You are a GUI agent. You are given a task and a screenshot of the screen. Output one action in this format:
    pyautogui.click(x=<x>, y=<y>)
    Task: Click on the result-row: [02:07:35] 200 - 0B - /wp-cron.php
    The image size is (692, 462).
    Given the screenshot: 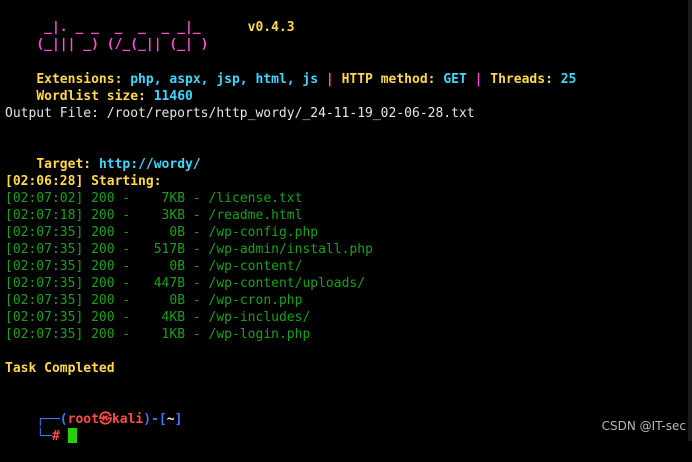 What is the action you would take?
    pyautogui.click(x=154, y=300)
    